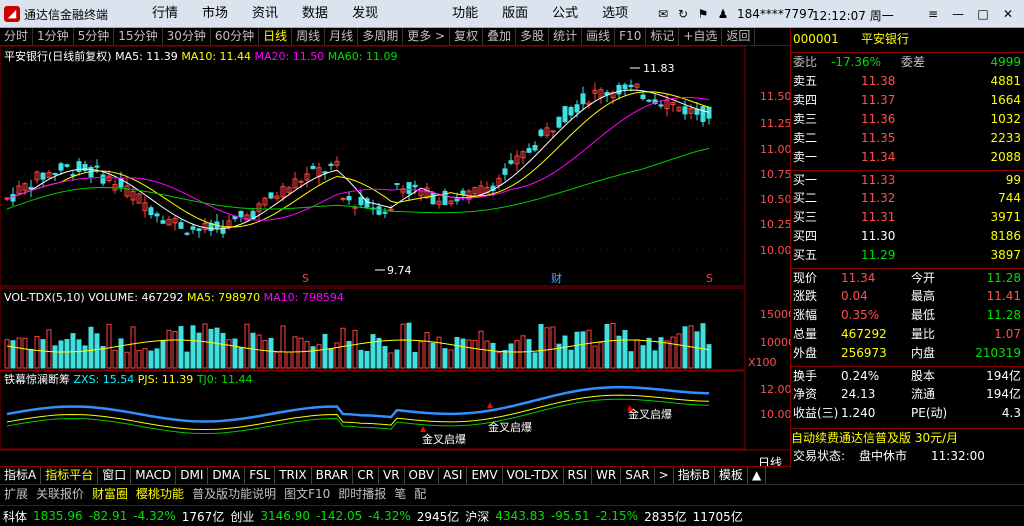 Image resolution: width=1024 pixels, height=526 pixels. What do you see at coordinates (234, 494) in the screenshot?
I see `ext-tab-4: 普及版功能说明` at bounding box center [234, 494].